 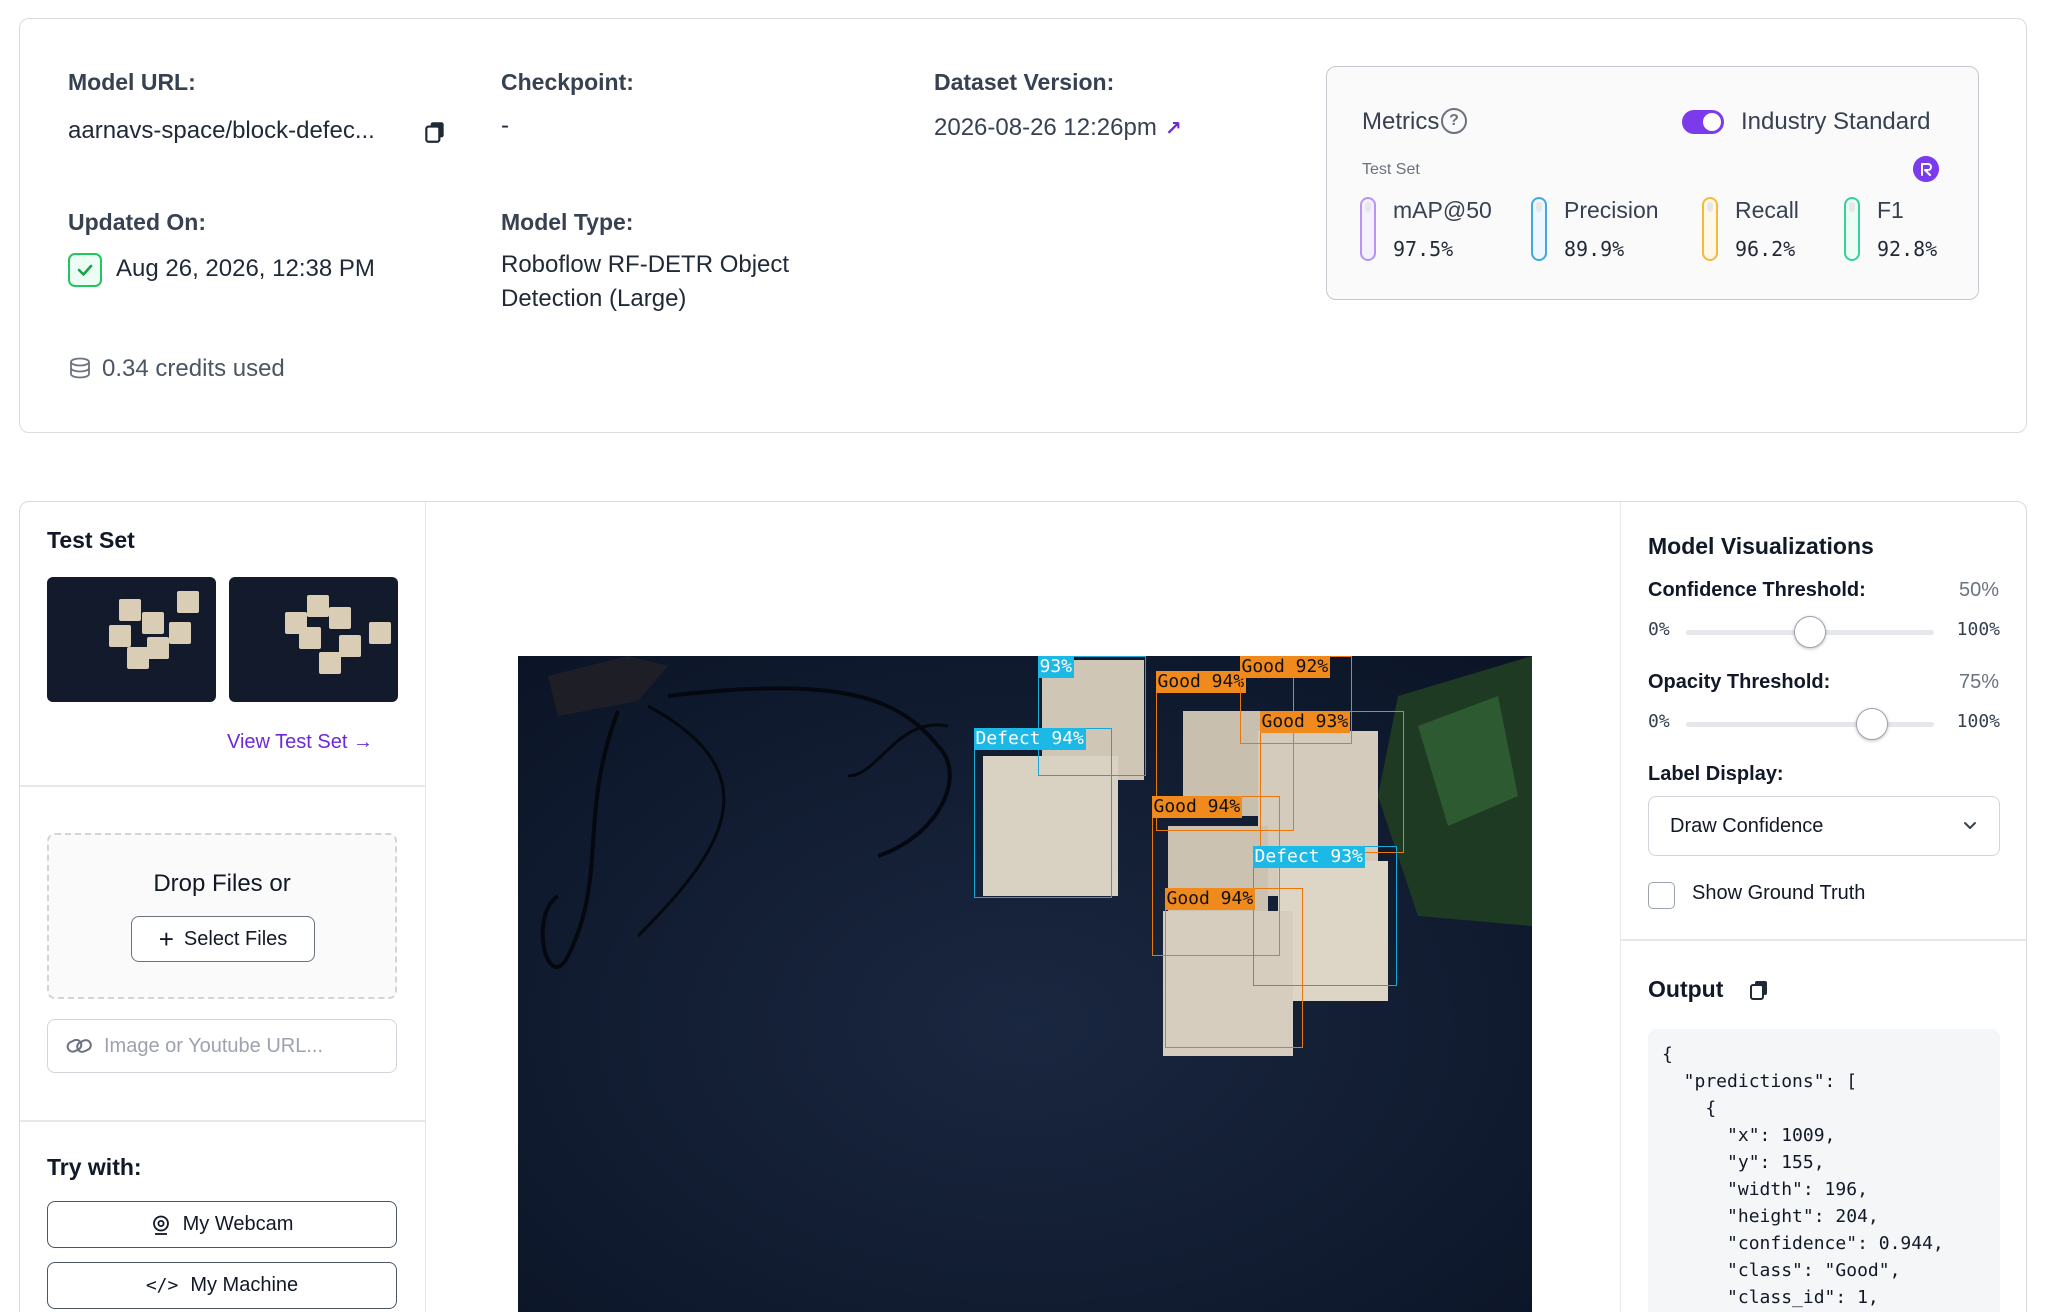 I want to click on model-visualizations-title: Model Visualizations, so click(x=1761, y=546).